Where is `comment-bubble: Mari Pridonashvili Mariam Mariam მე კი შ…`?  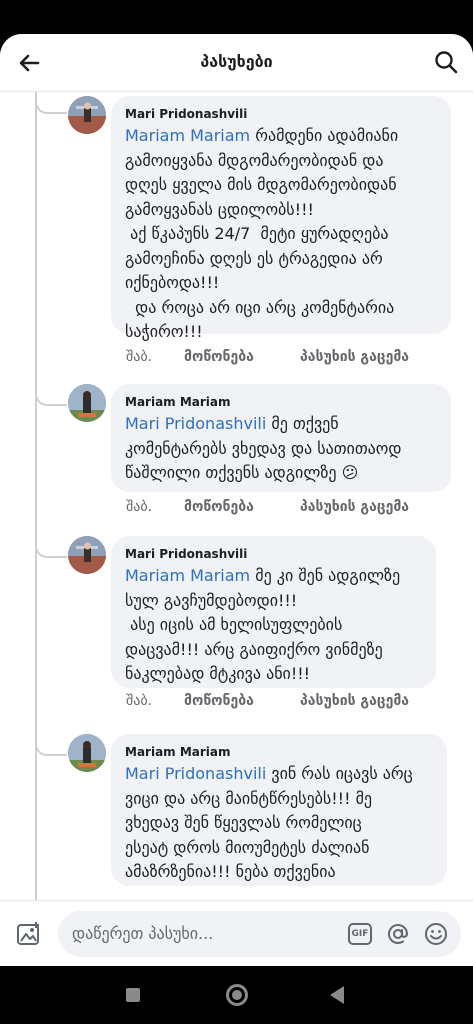 comment-bubble: Mari Pridonashvili Mariam Mariam მე კი შ… is located at coordinates (273, 612).